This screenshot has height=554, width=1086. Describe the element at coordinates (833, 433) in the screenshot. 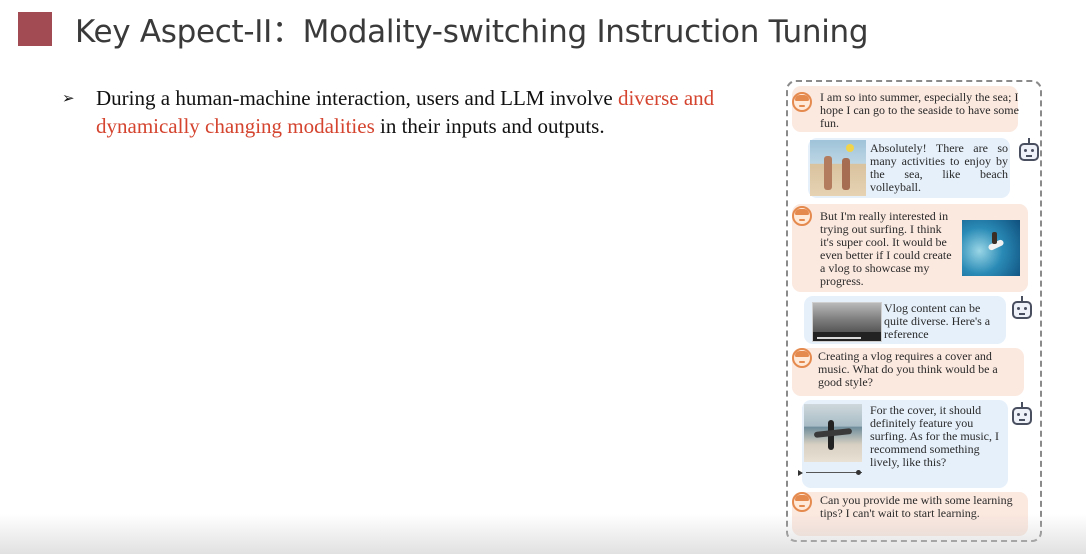

I see `surfer-cover-image` at that location.